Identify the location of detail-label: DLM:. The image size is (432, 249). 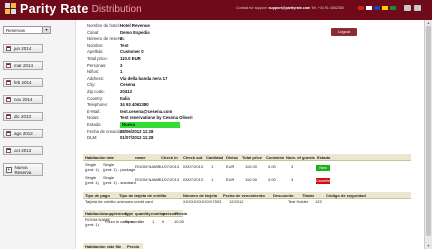
(92, 138).